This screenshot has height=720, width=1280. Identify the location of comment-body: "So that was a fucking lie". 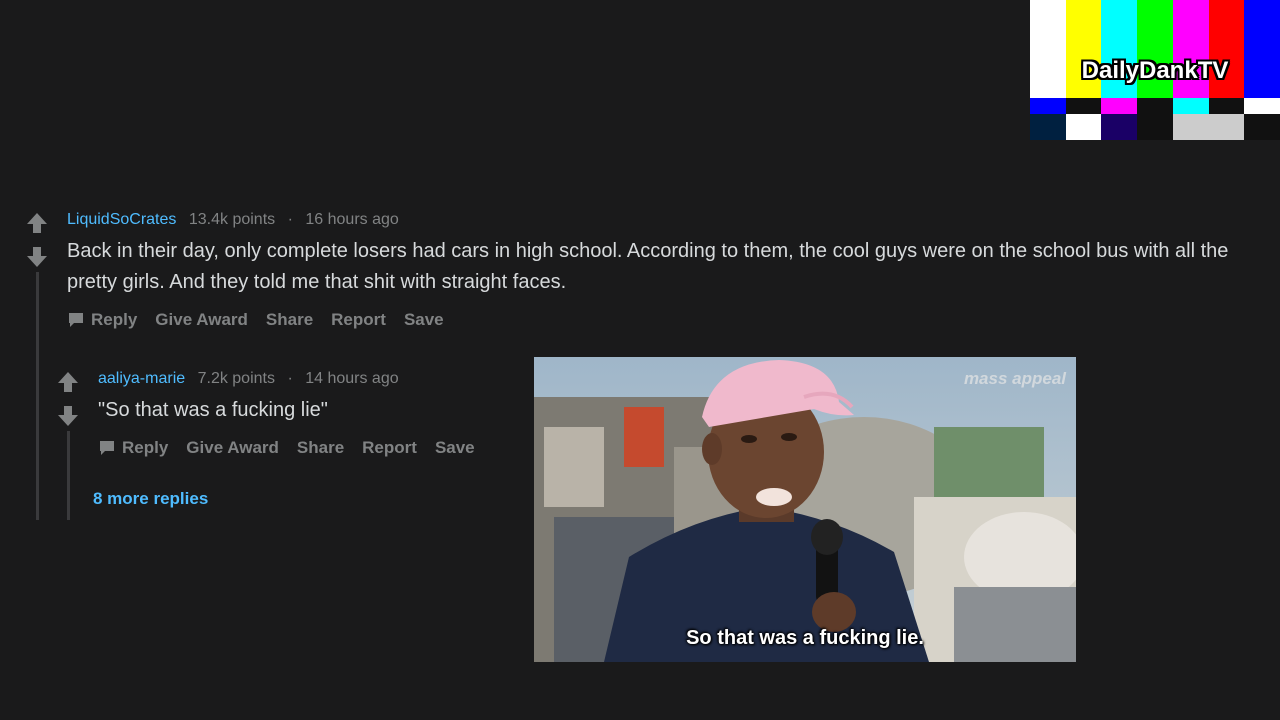
(213, 410).